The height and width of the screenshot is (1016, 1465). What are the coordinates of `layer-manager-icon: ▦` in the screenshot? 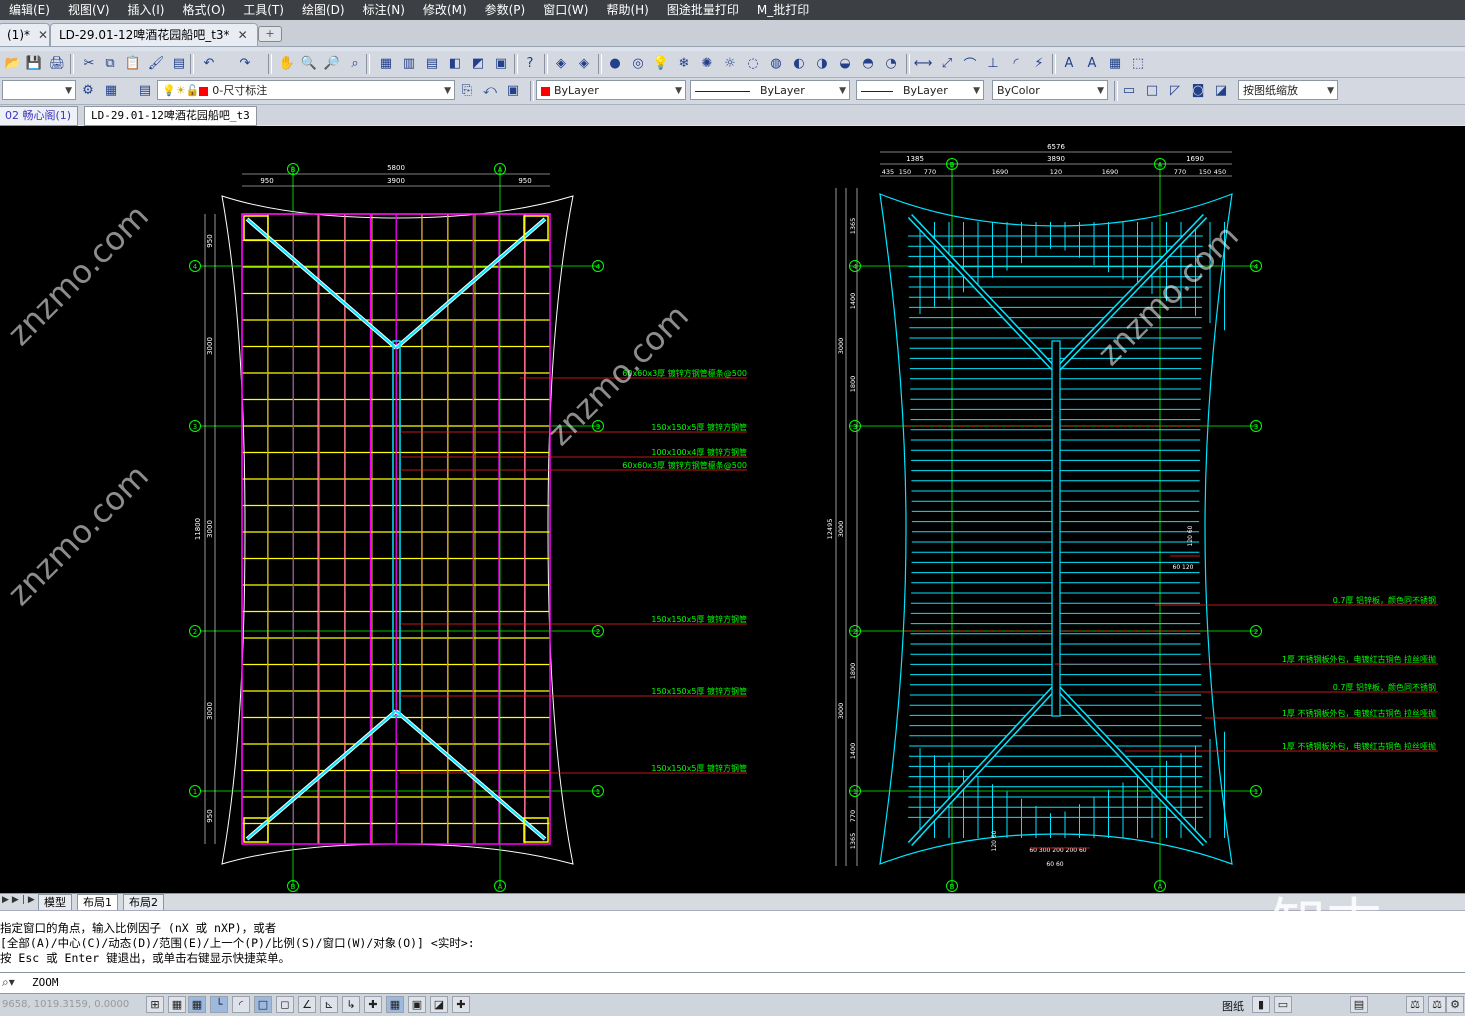 It's located at (111, 90).